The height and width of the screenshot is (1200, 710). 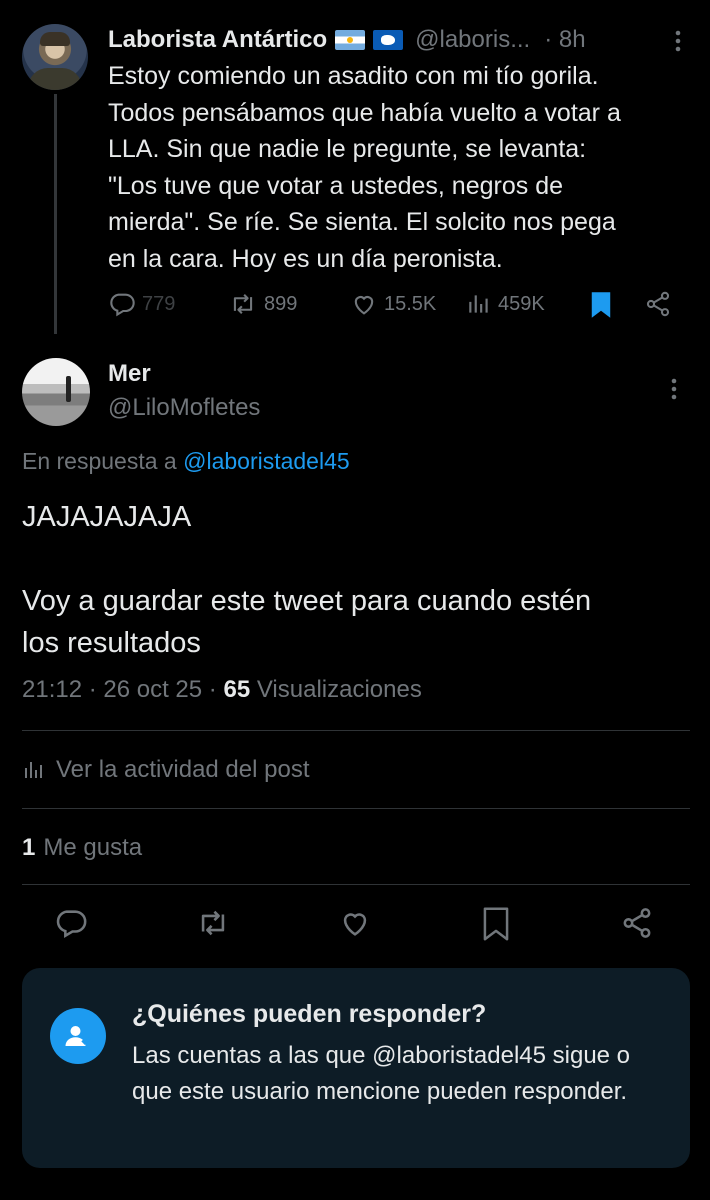 I want to click on parent-tweet-header: Laborista Antártico @laboris... · 8h, so click(x=398, y=40).